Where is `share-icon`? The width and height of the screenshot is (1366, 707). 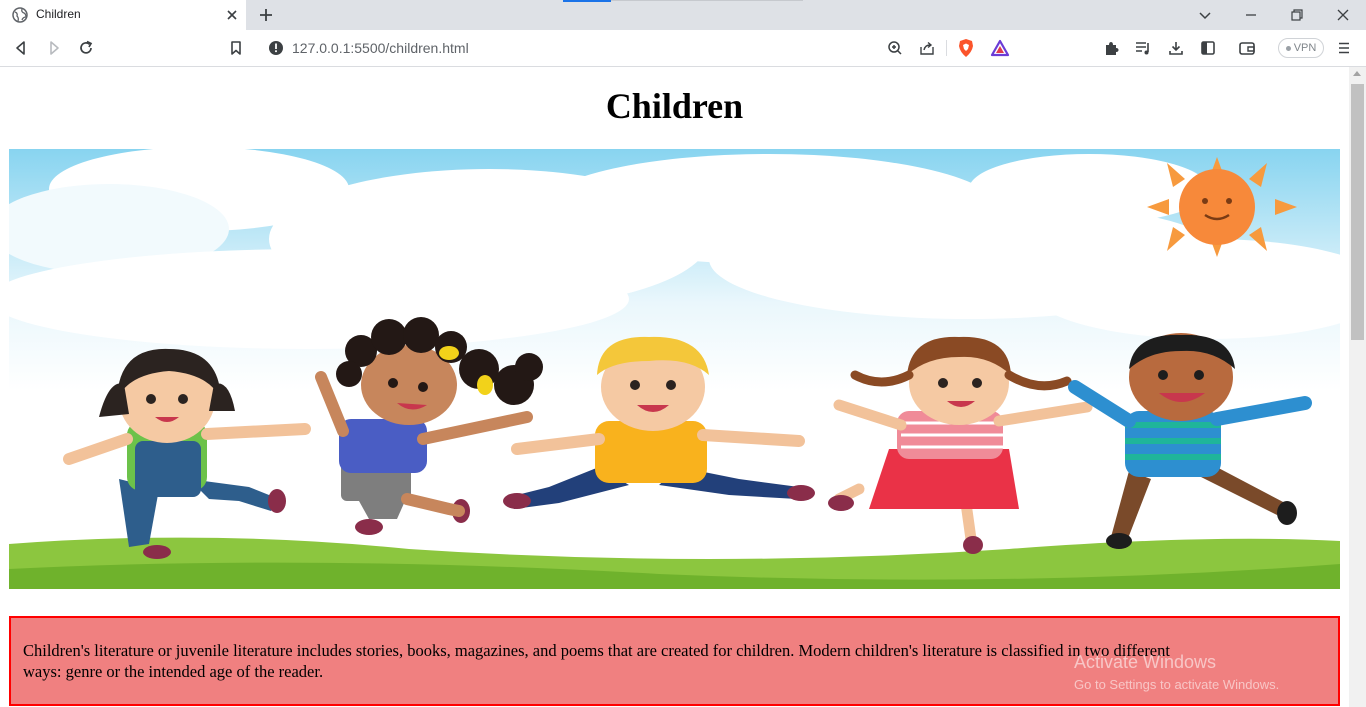
share-icon is located at coordinates (927, 48).